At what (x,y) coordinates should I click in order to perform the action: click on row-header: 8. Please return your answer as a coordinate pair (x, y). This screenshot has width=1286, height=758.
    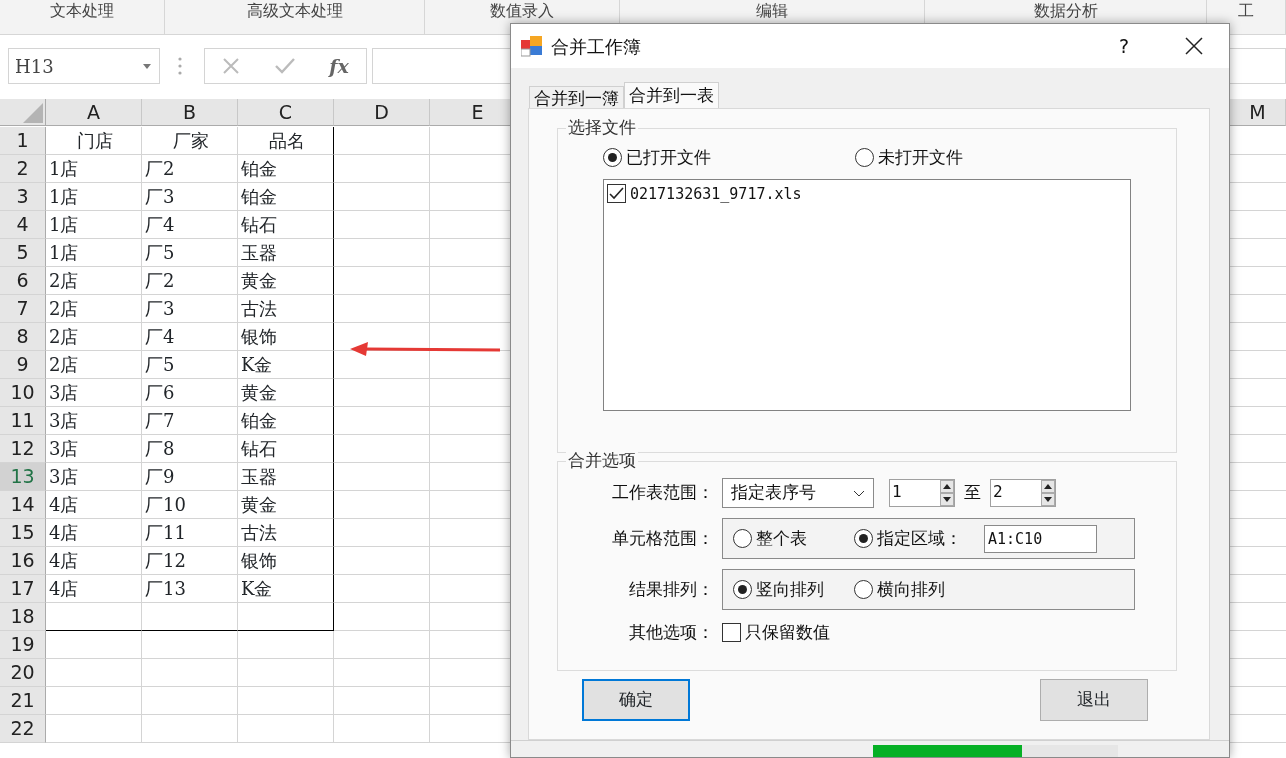
    Looking at the image, I should click on (23, 337).